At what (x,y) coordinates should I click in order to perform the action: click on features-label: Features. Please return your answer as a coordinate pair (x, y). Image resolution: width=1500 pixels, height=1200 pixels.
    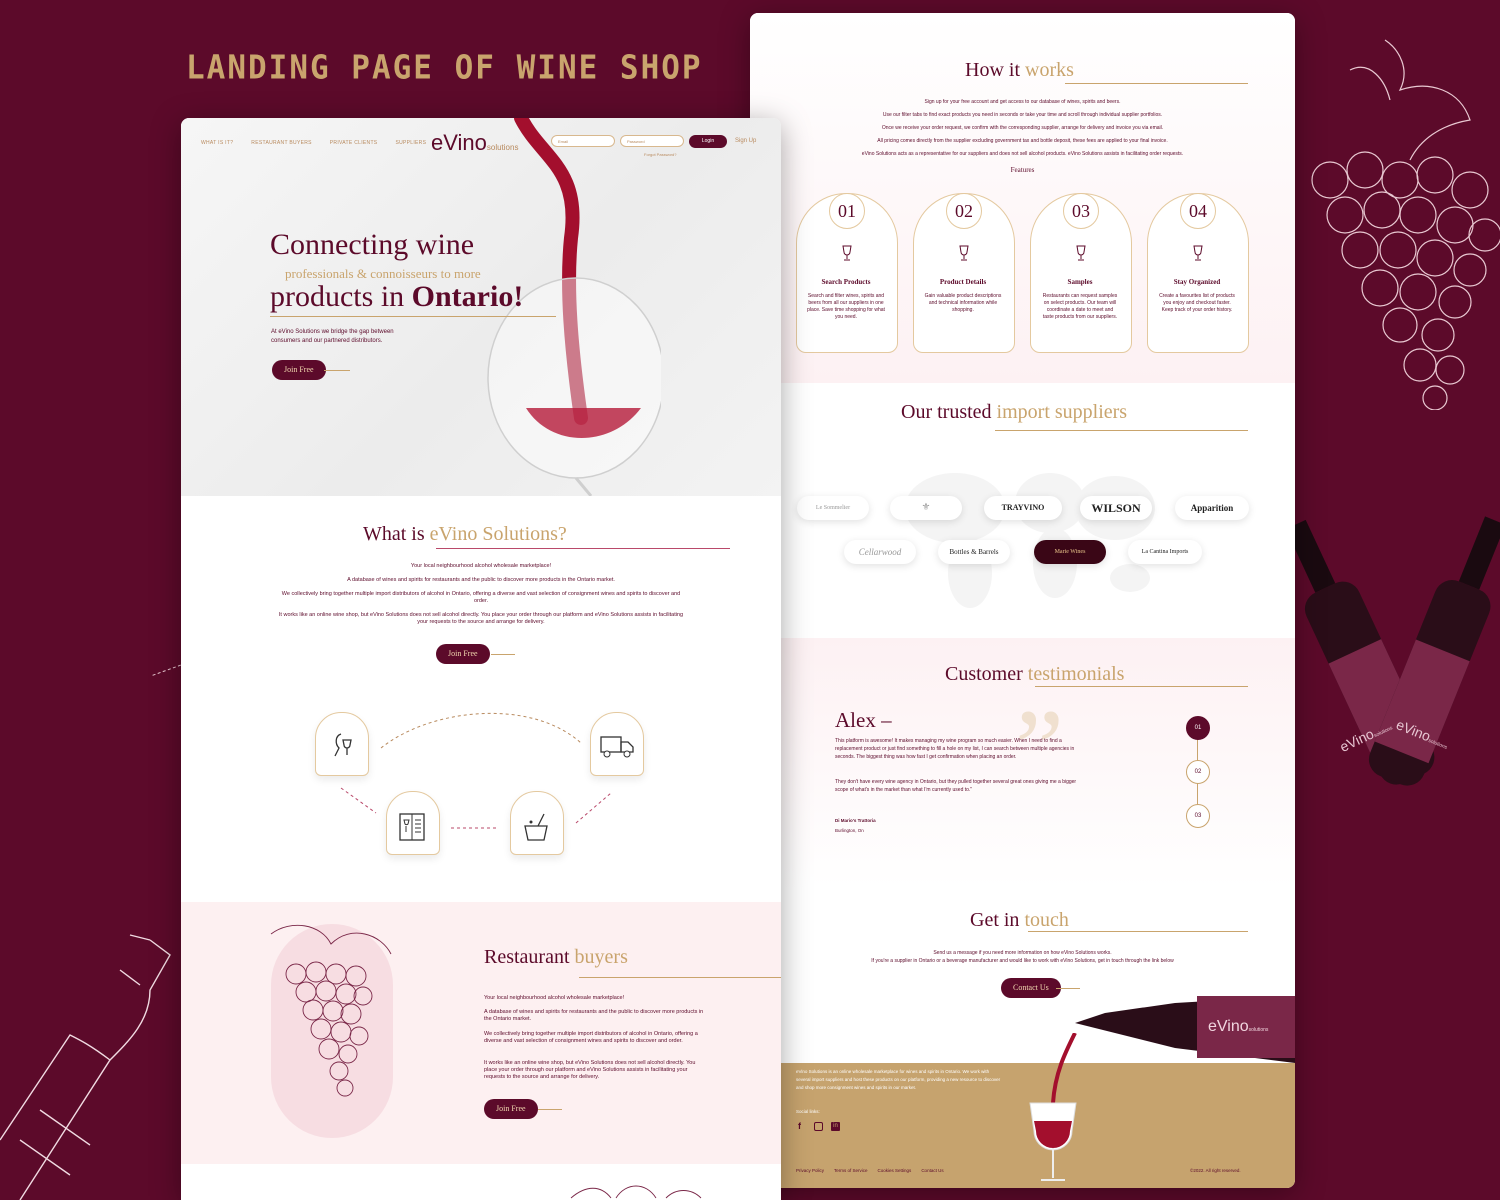
    Looking at the image, I should click on (1022, 170).